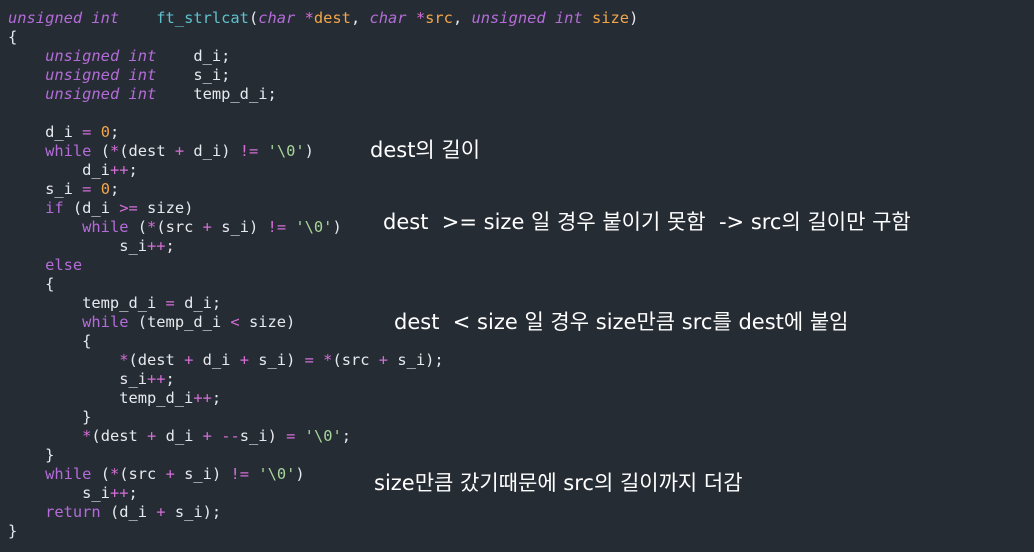  Describe the element at coordinates (161, 151) in the screenshot. I see `code-line: while (*(dest + d_i) != '\0')` at that location.